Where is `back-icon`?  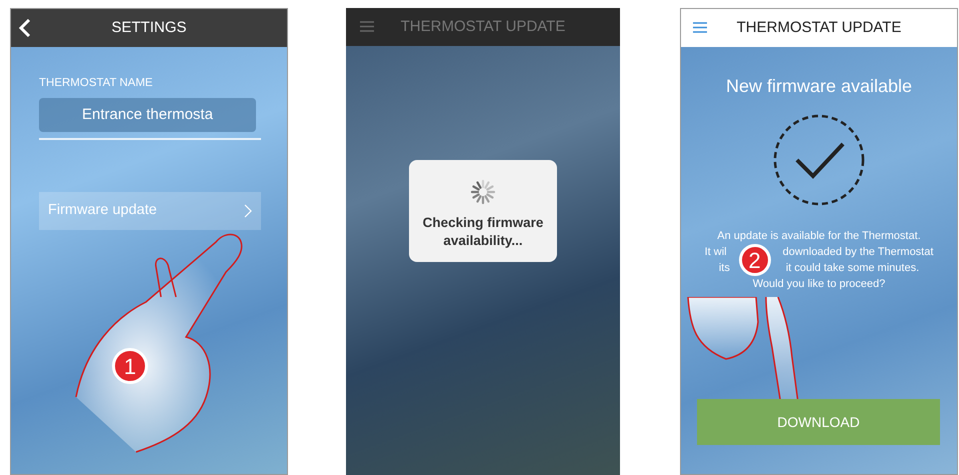
back-icon is located at coordinates (25, 28).